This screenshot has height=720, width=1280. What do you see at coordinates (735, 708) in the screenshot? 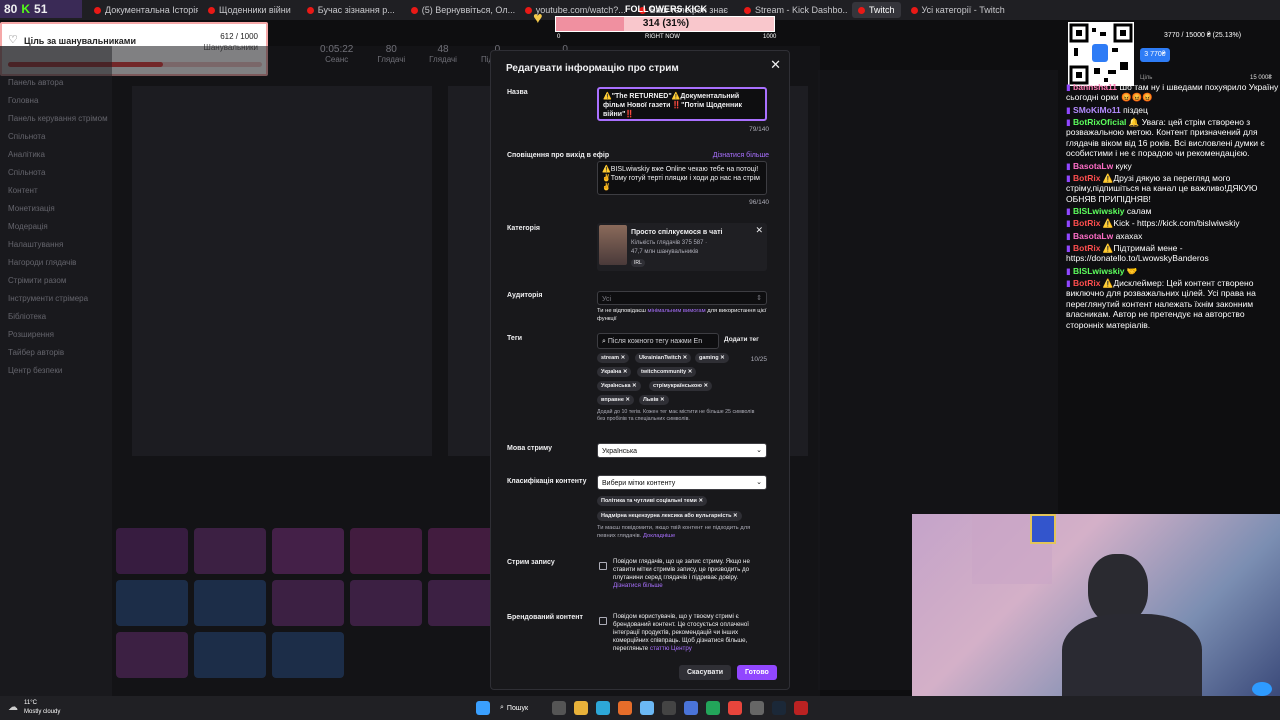
I see `chrome-icon` at bounding box center [735, 708].